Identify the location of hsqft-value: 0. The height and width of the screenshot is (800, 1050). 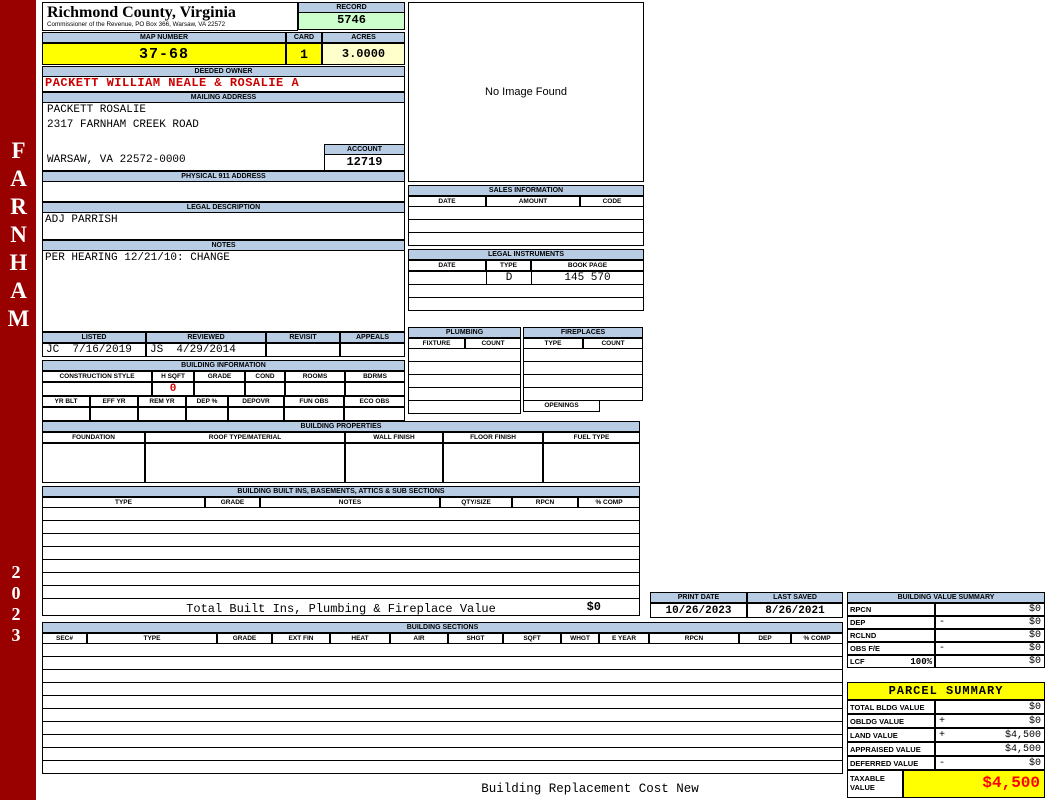
(173, 389).